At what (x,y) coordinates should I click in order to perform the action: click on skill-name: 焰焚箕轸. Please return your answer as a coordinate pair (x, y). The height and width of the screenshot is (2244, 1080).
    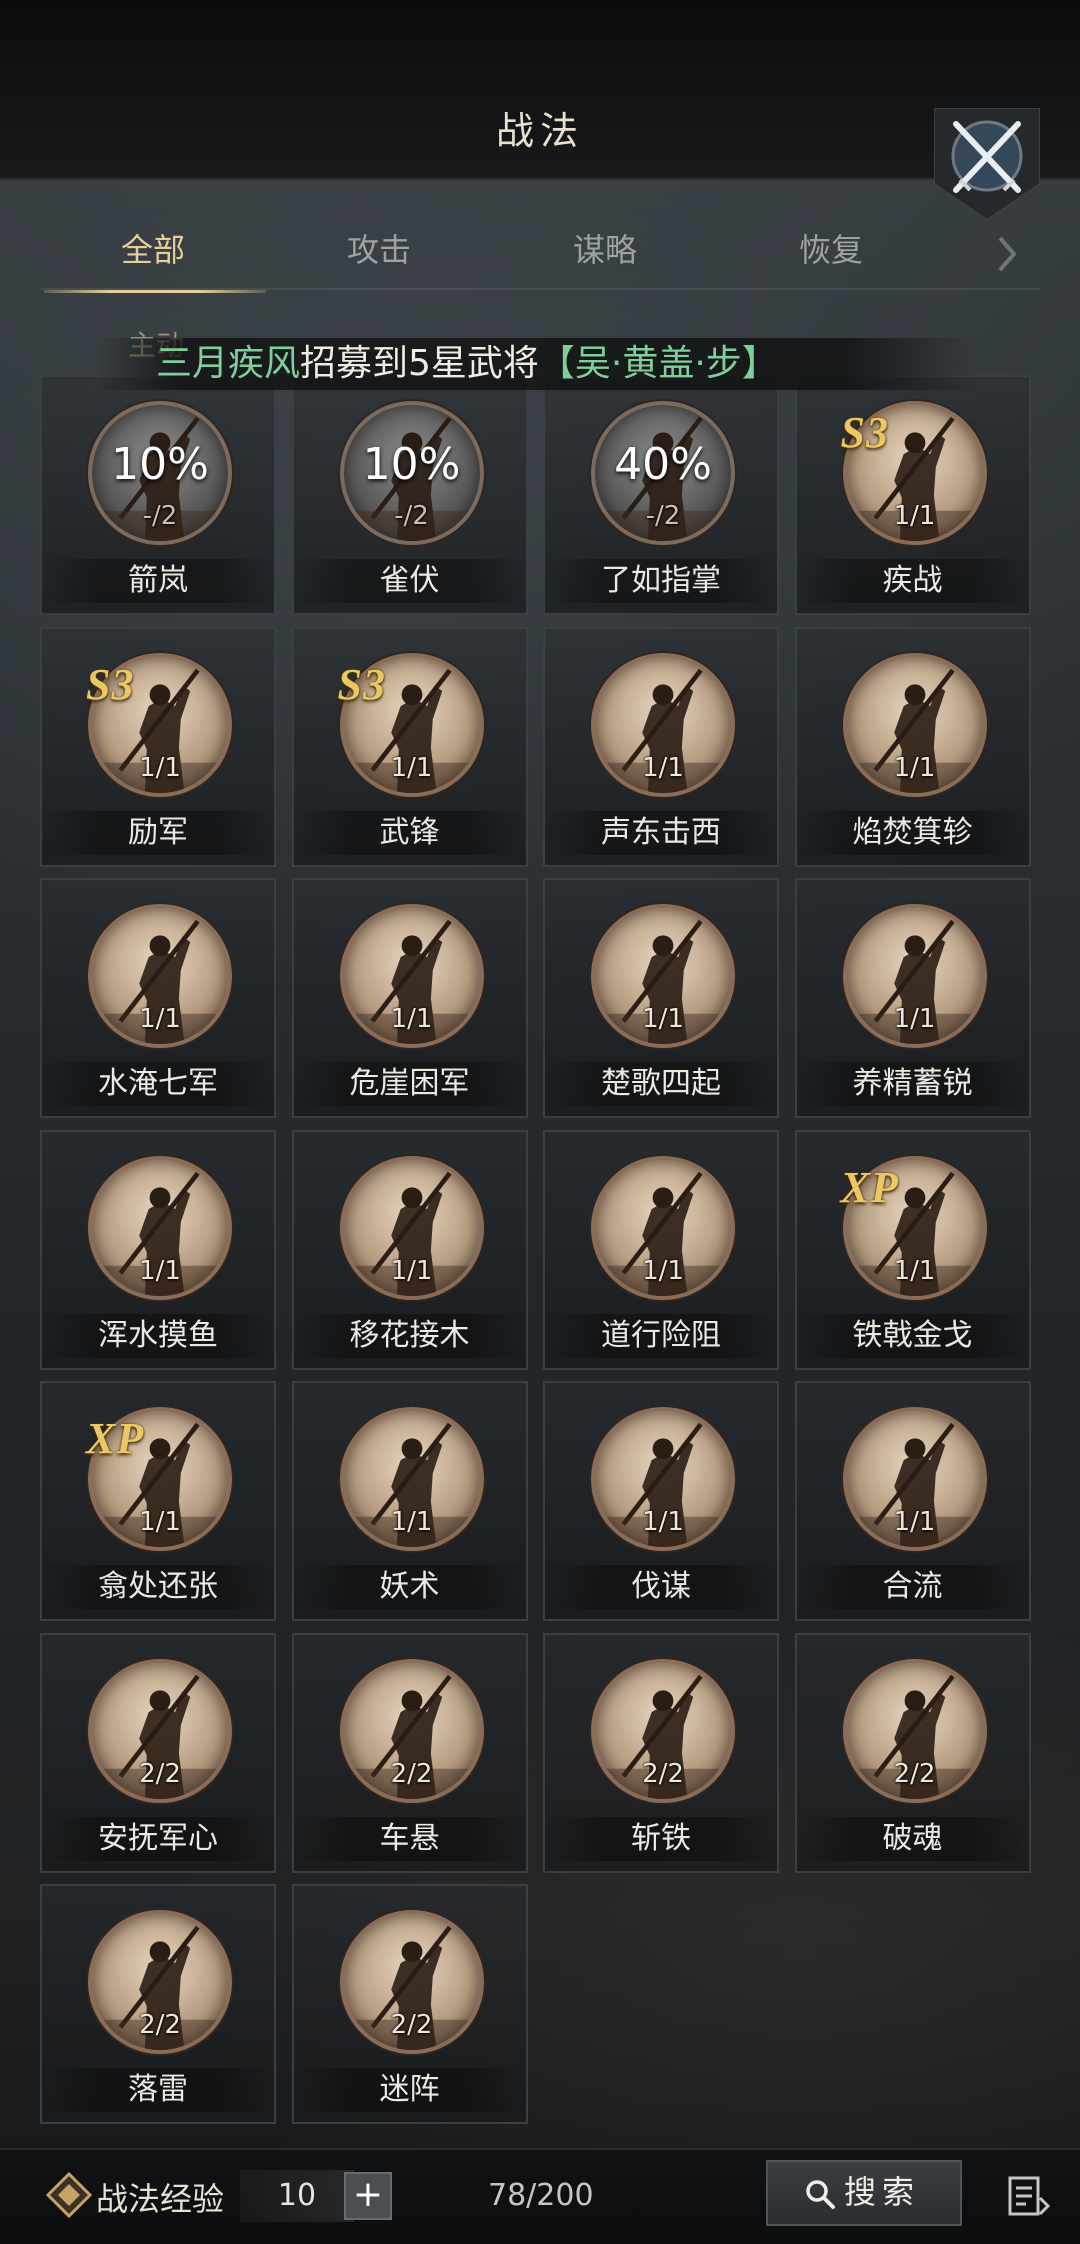
    Looking at the image, I should click on (912, 832).